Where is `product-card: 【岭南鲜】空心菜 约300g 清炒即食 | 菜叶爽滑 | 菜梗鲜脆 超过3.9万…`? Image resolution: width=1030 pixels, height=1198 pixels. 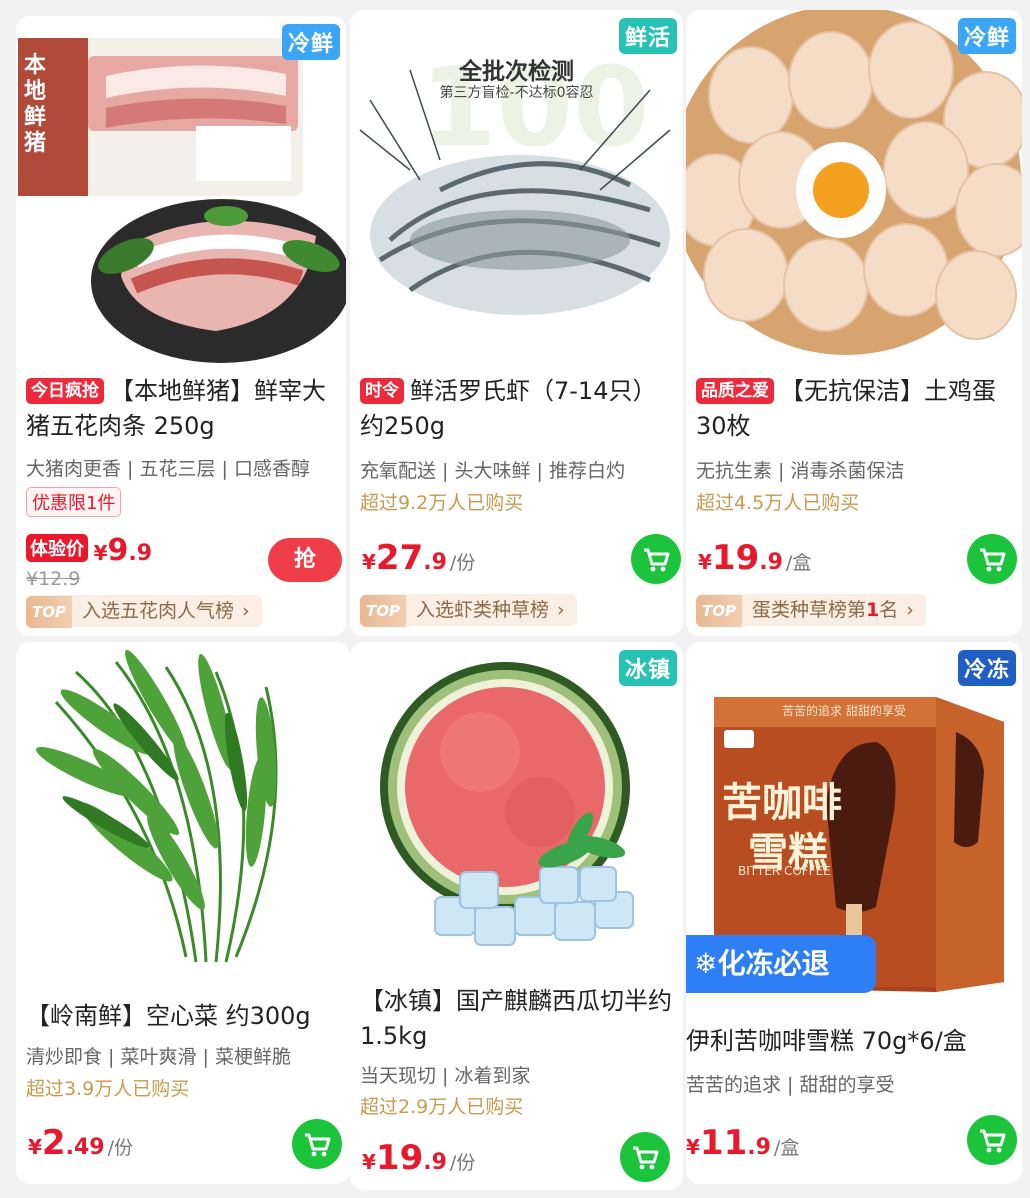 product-card: 【岭南鲜】空心菜 约300g 清炒即食 | 菜叶爽滑 | 菜梗鲜脆 超过3.9万… is located at coordinates (183, 913).